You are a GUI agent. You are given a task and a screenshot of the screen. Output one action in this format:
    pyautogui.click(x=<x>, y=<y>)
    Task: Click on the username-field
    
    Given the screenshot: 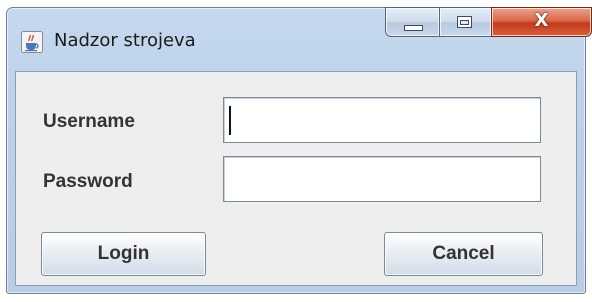 What is the action you would take?
    pyautogui.click(x=382, y=120)
    